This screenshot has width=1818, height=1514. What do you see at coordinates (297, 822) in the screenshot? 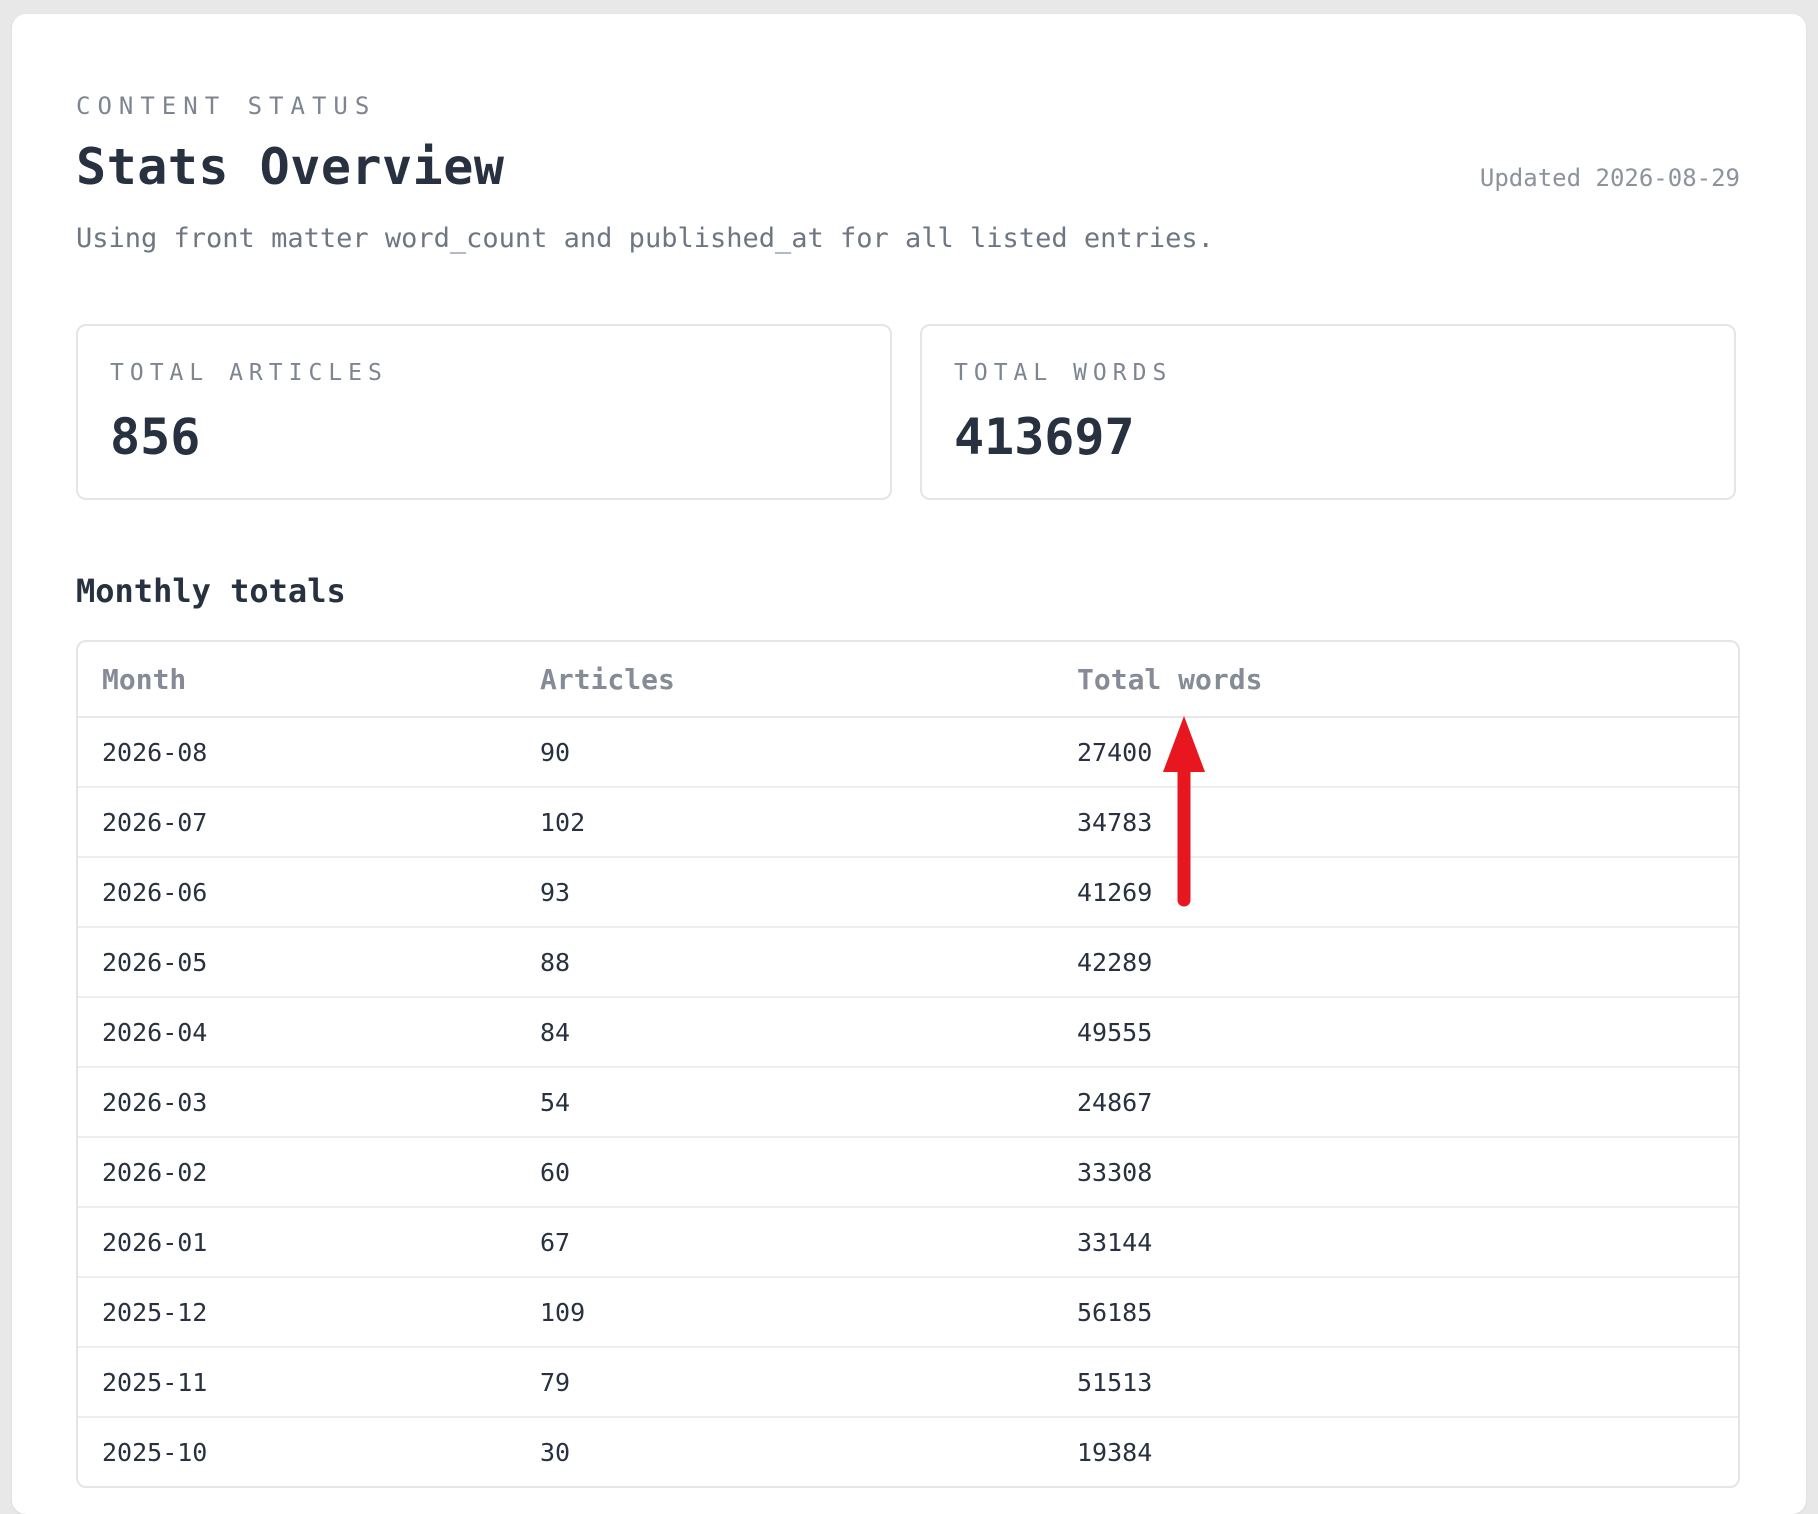
I see `month-cell: 2026-07` at bounding box center [297, 822].